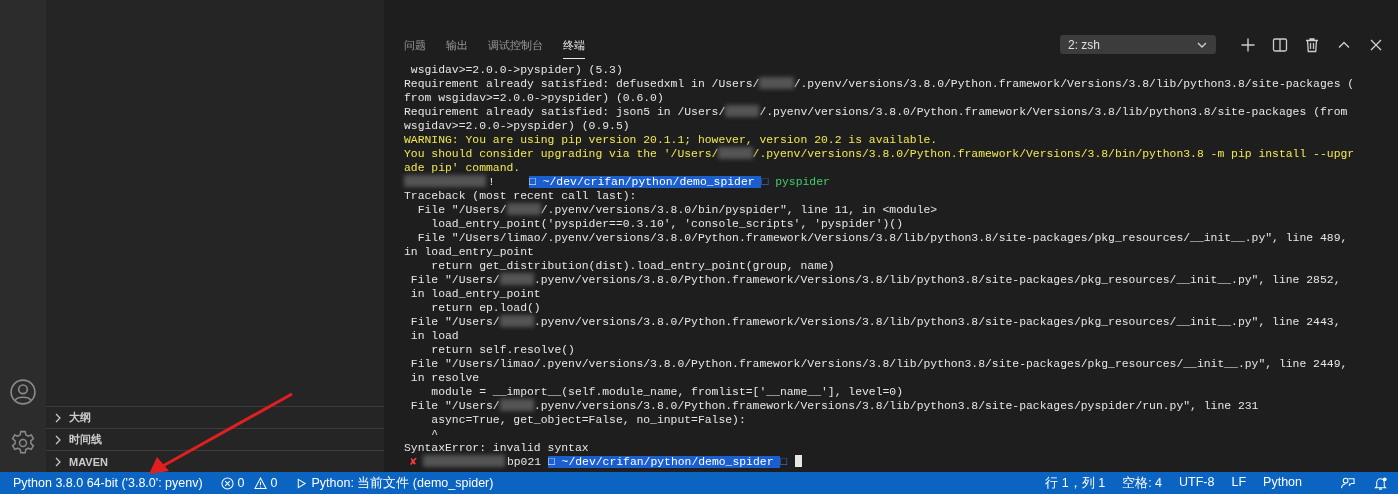 Image resolution: width=1398 pixels, height=494 pixels. I want to click on status-item: LF, so click(1239, 483).